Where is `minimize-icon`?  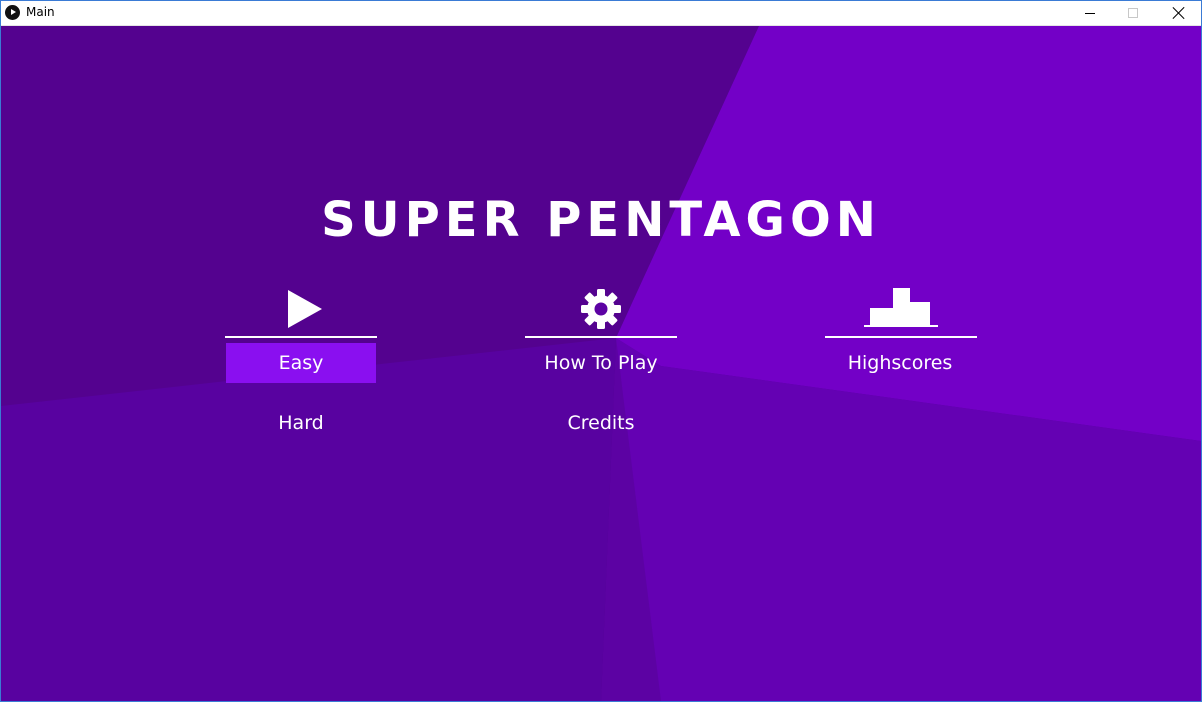 minimize-icon is located at coordinates (1090, 13).